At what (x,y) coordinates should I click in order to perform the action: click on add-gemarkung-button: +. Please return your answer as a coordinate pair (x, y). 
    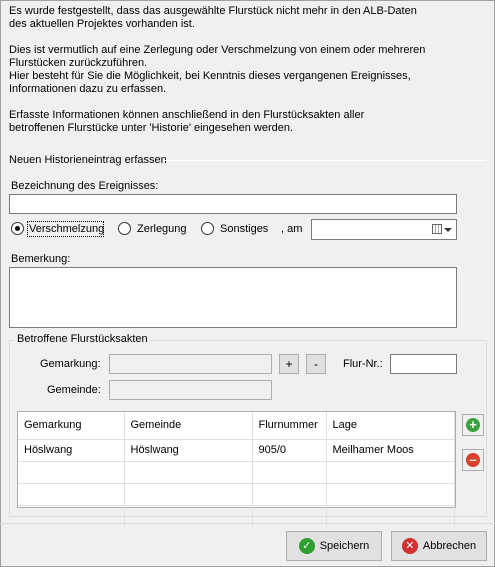
    Looking at the image, I should click on (289, 364).